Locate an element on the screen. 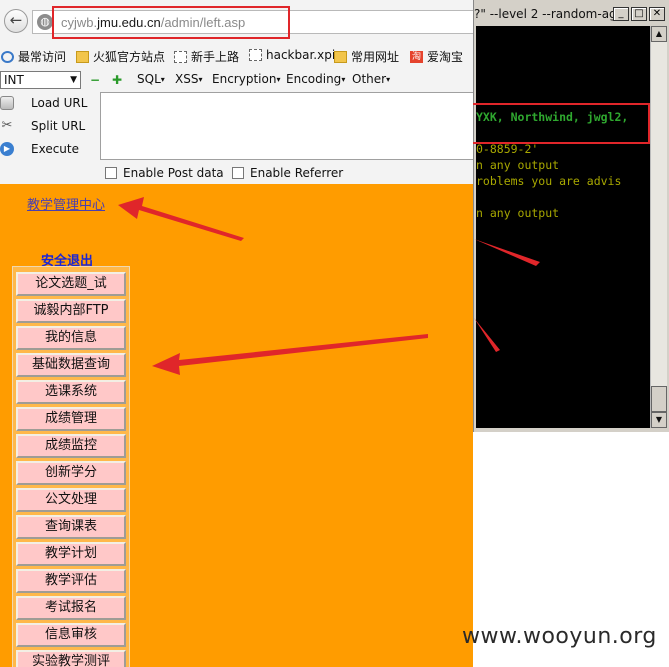 The height and width of the screenshot is (667, 669). taobao-icon: 淘 is located at coordinates (416, 56).